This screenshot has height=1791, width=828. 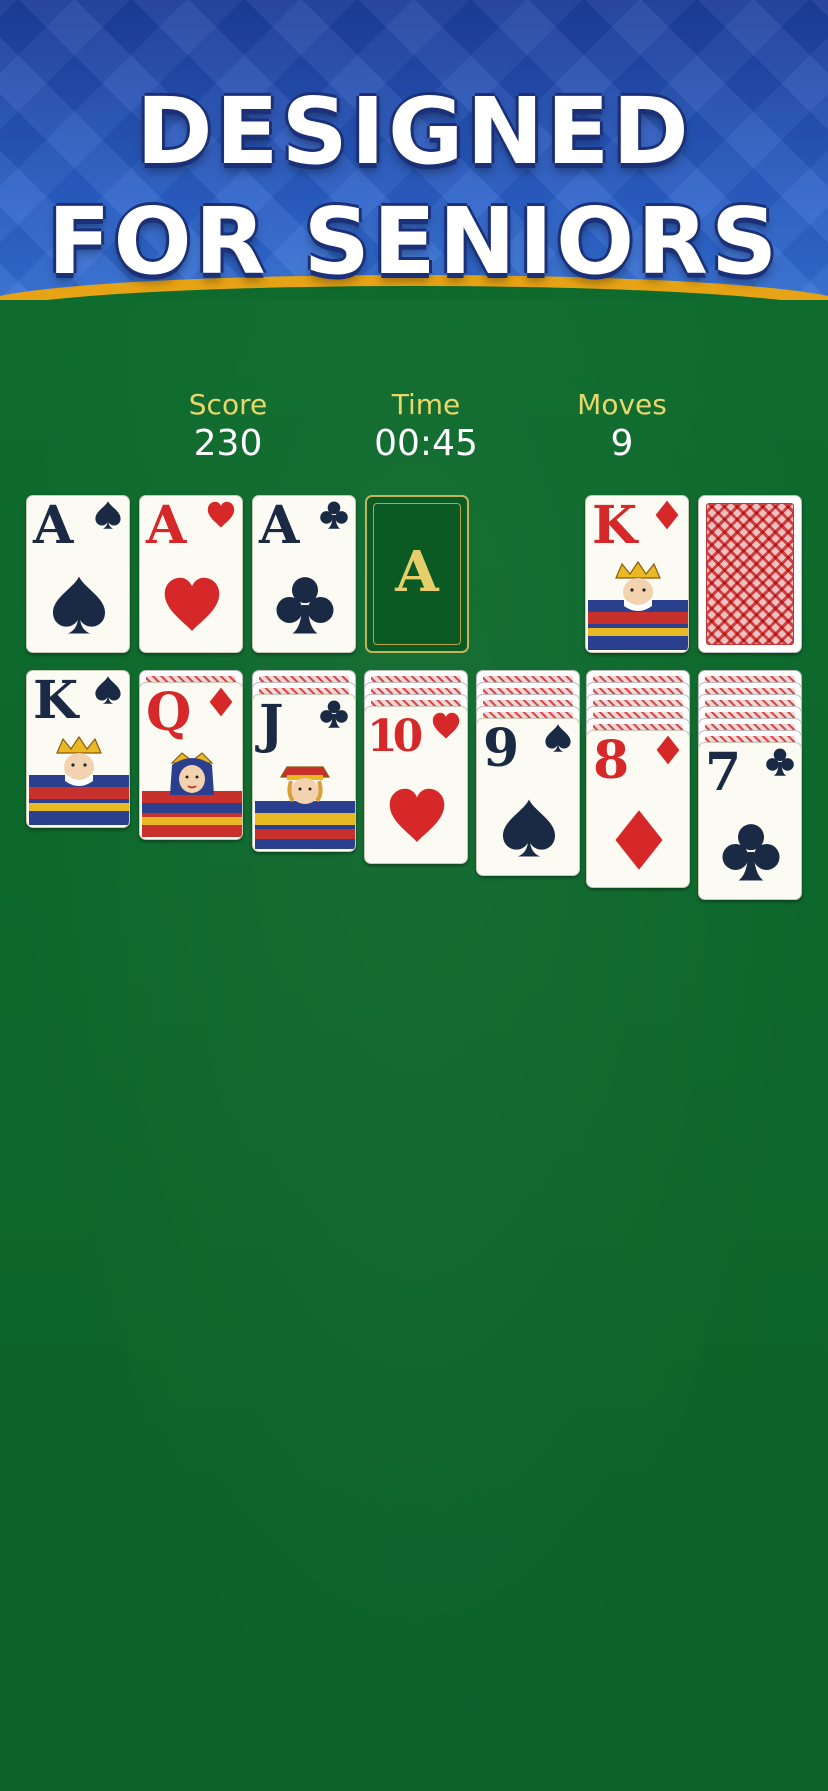 I want to click on card-rank: 10, so click(x=395, y=736).